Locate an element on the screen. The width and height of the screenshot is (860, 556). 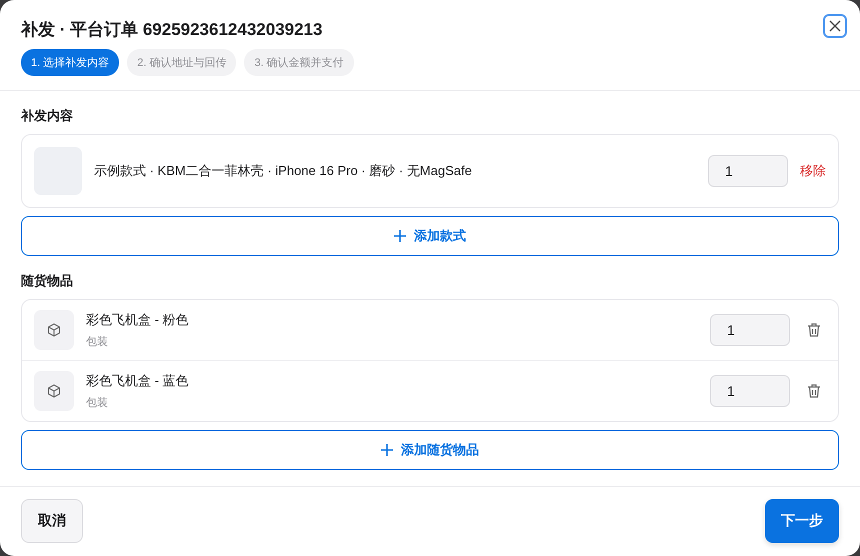
step-tab: 1. 选择补发内容 is located at coordinates (70, 62).